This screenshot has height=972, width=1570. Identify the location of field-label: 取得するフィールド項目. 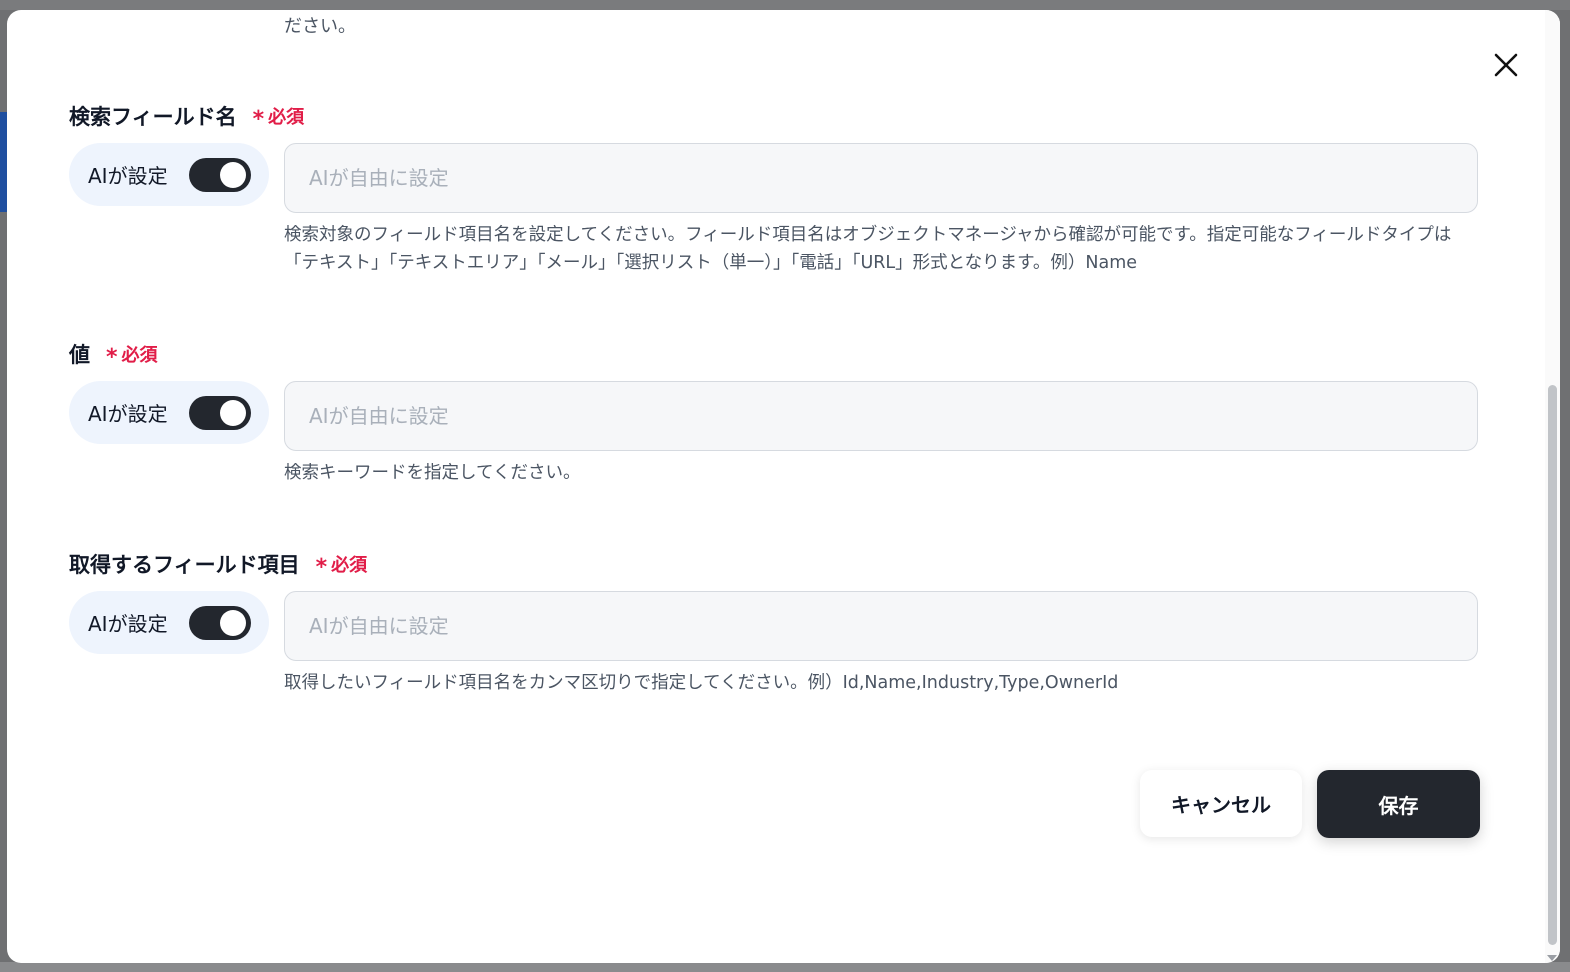
(184, 565).